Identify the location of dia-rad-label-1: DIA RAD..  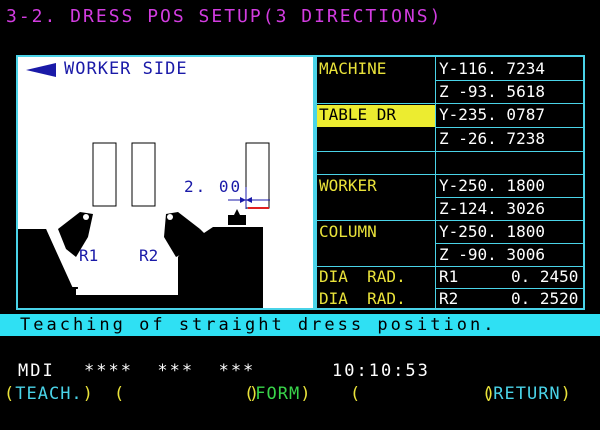
(362, 276).